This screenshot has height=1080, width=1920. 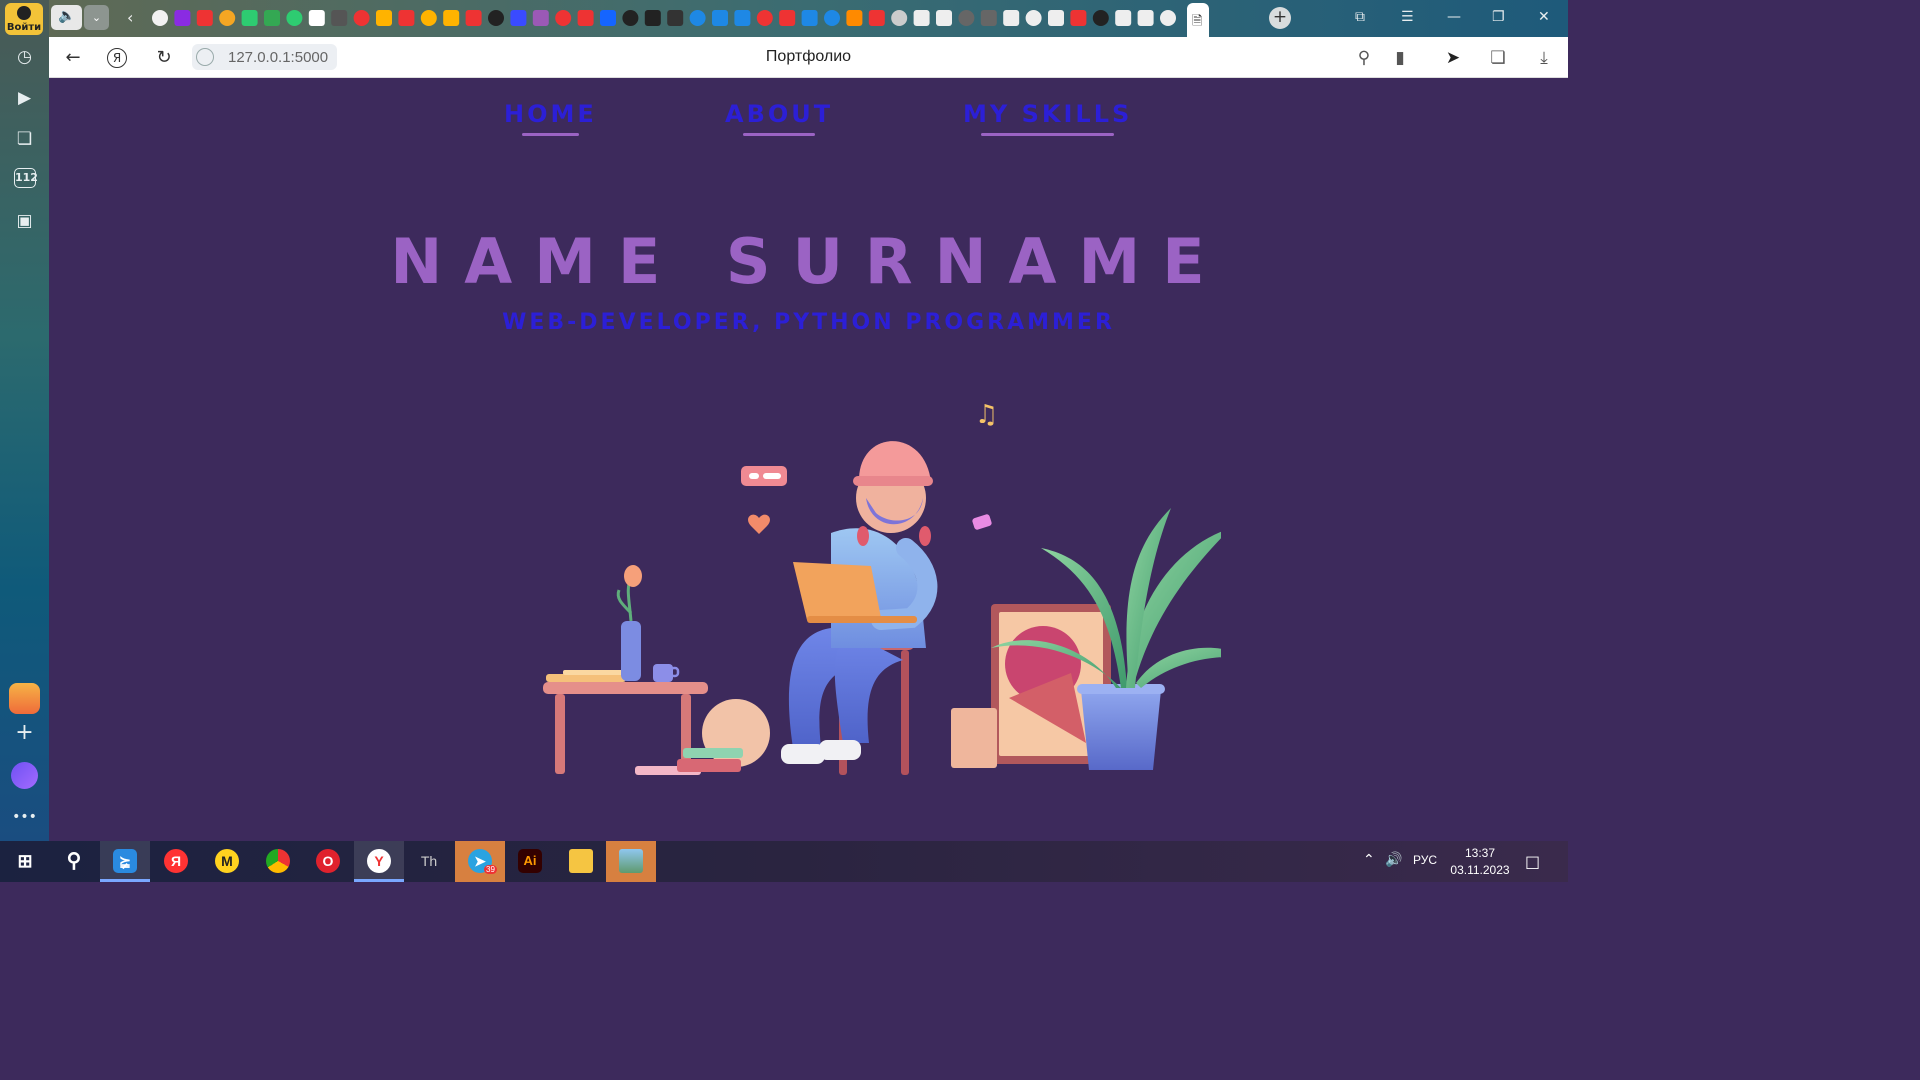 I want to click on translate-icon: ❏, so click(x=1498, y=58).